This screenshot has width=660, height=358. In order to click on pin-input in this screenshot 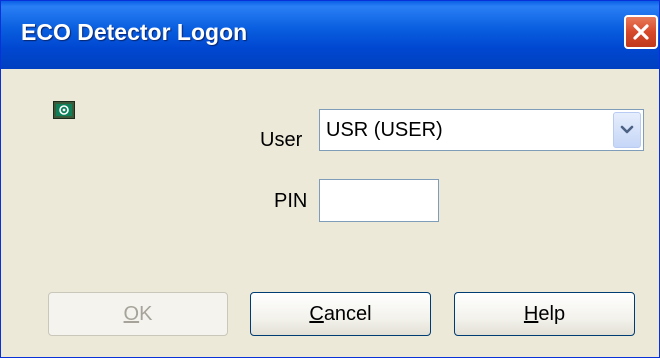, I will do `click(379, 200)`.